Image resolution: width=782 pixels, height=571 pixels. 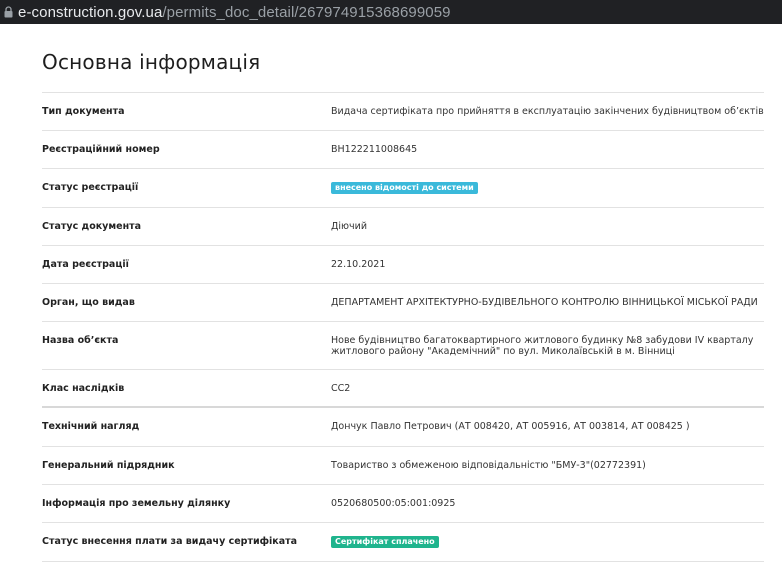 What do you see at coordinates (341, 388) in the screenshot?
I see `row-value: СС2` at bounding box center [341, 388].